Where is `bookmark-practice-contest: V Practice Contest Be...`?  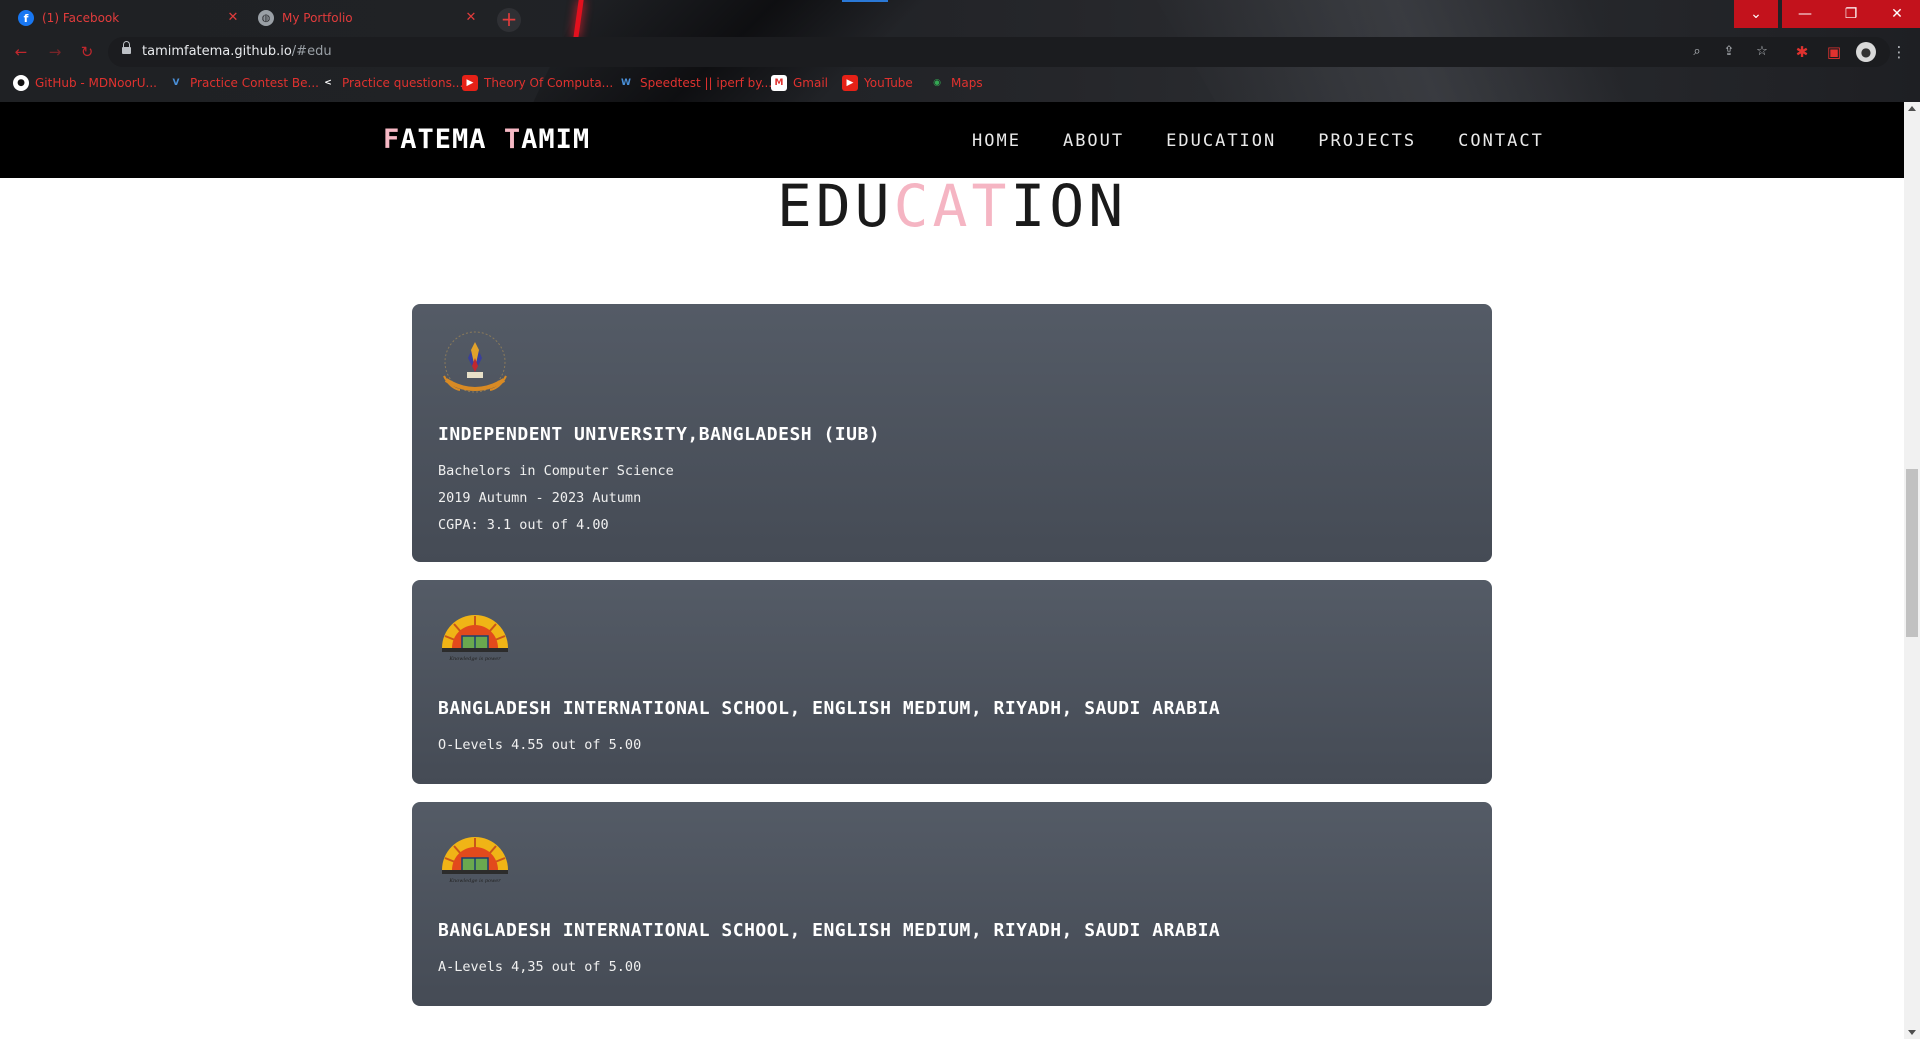 bookmark-practice-contest: V Practice Contest Be... is located at coordinates (243, 83).